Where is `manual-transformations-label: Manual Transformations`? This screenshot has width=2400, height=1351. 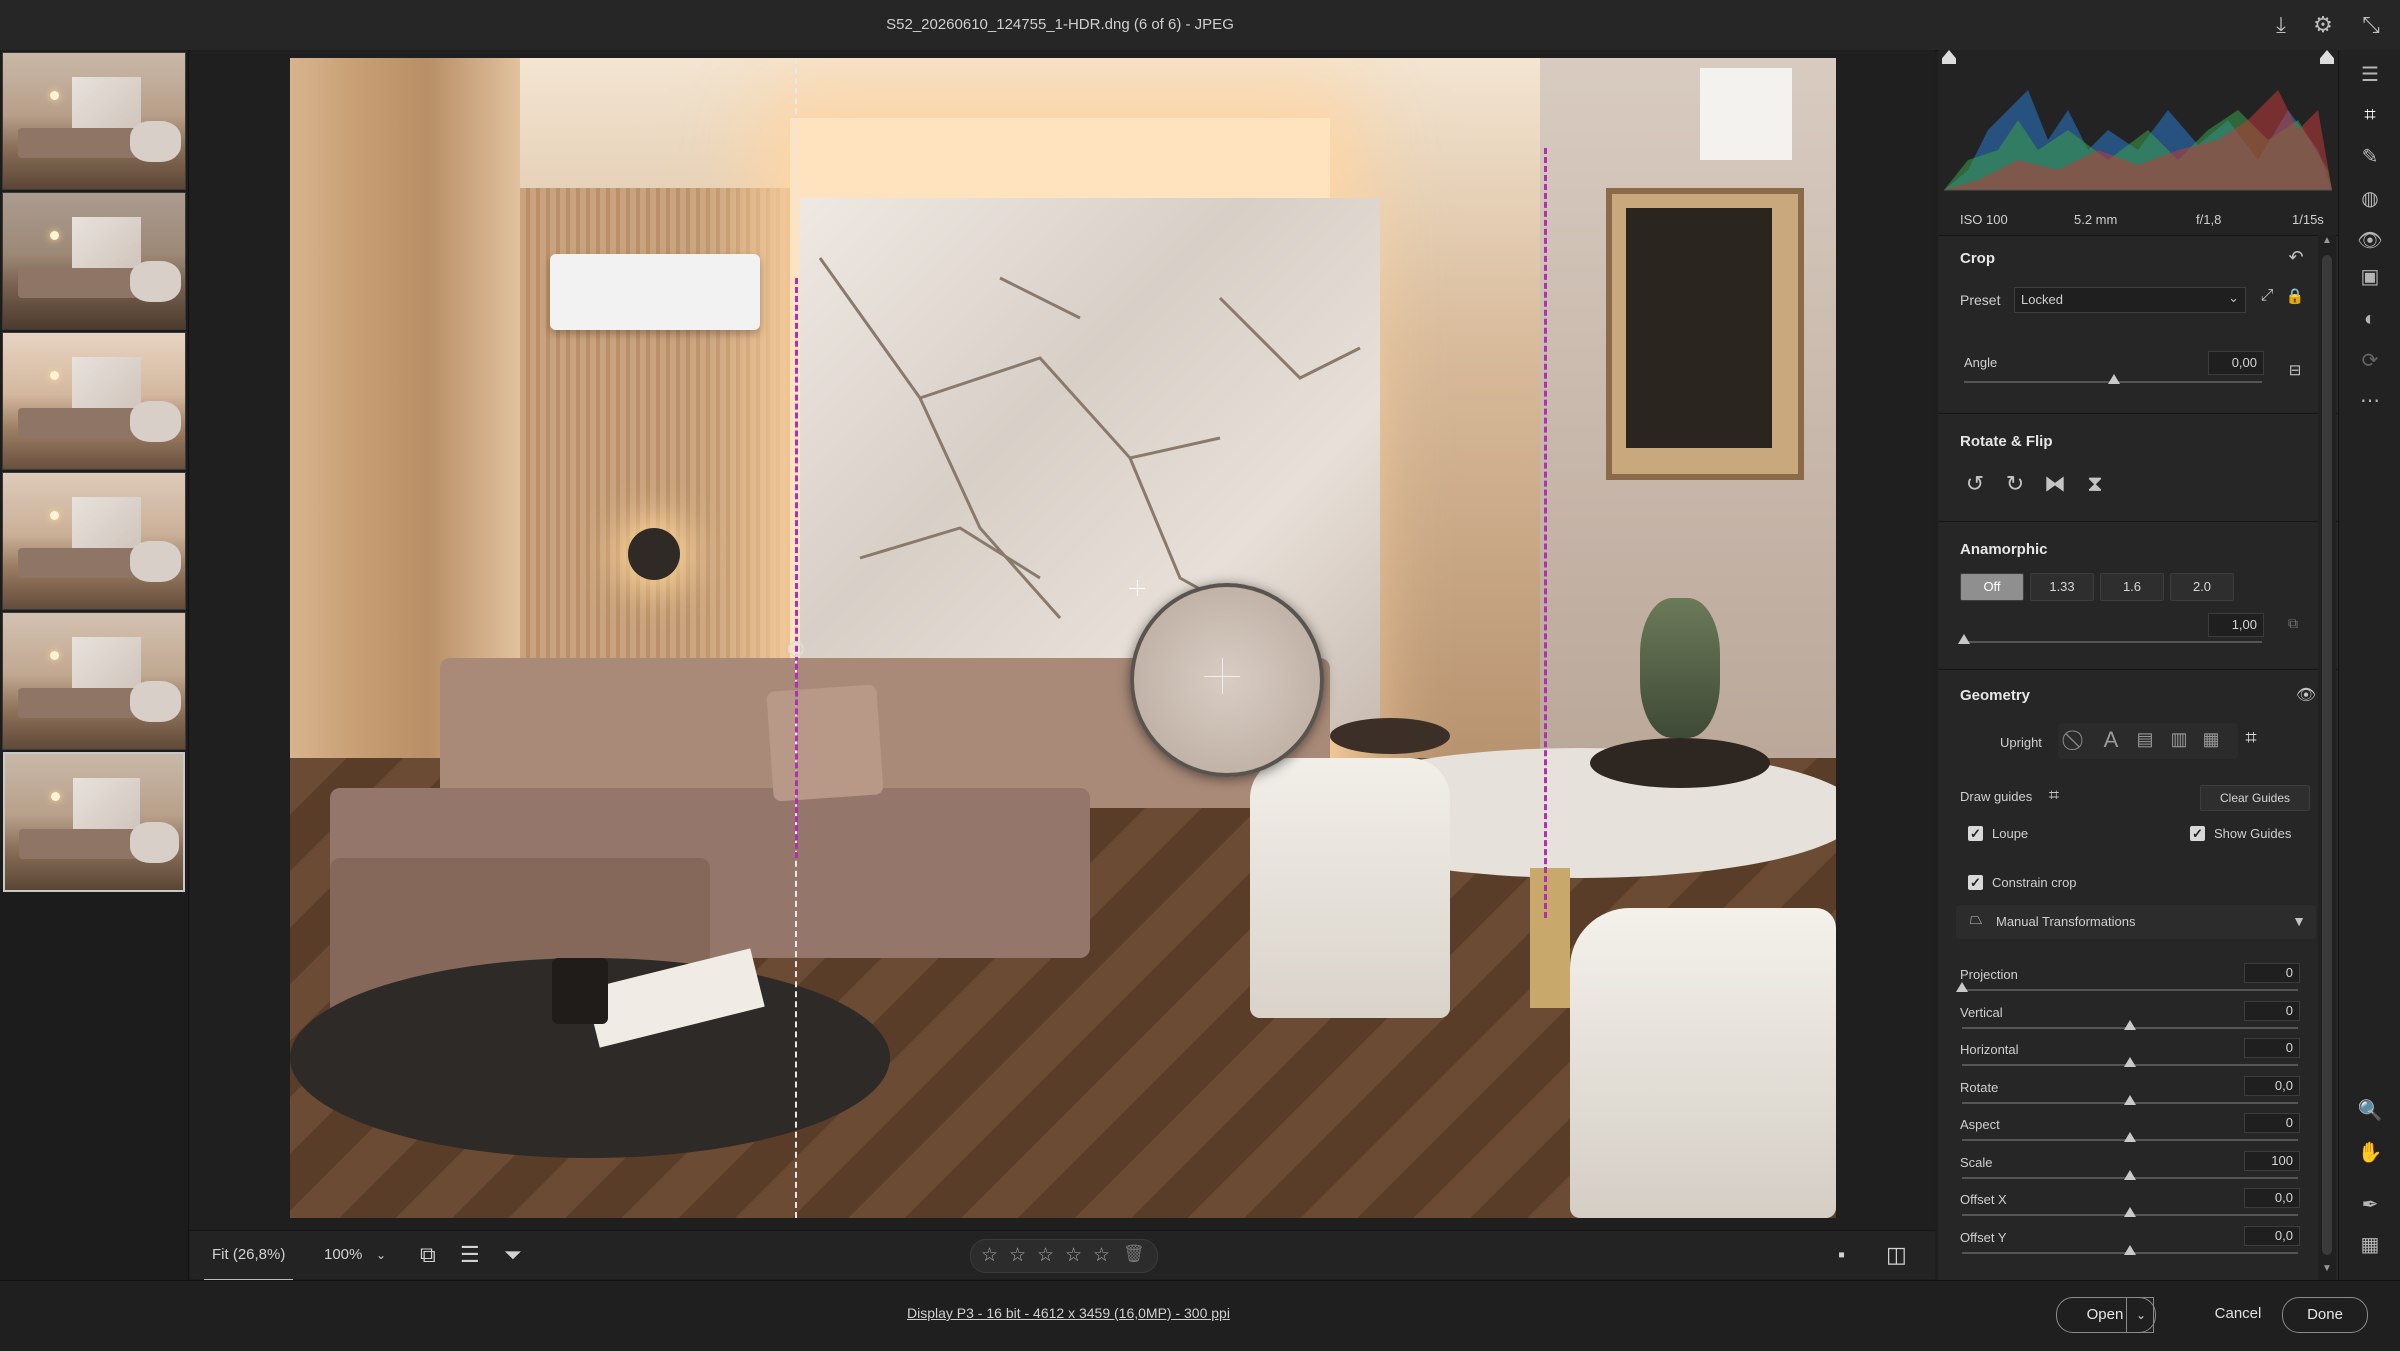
manual-transformations-label: Manual Transformations is located at coordinates (2066, 921).